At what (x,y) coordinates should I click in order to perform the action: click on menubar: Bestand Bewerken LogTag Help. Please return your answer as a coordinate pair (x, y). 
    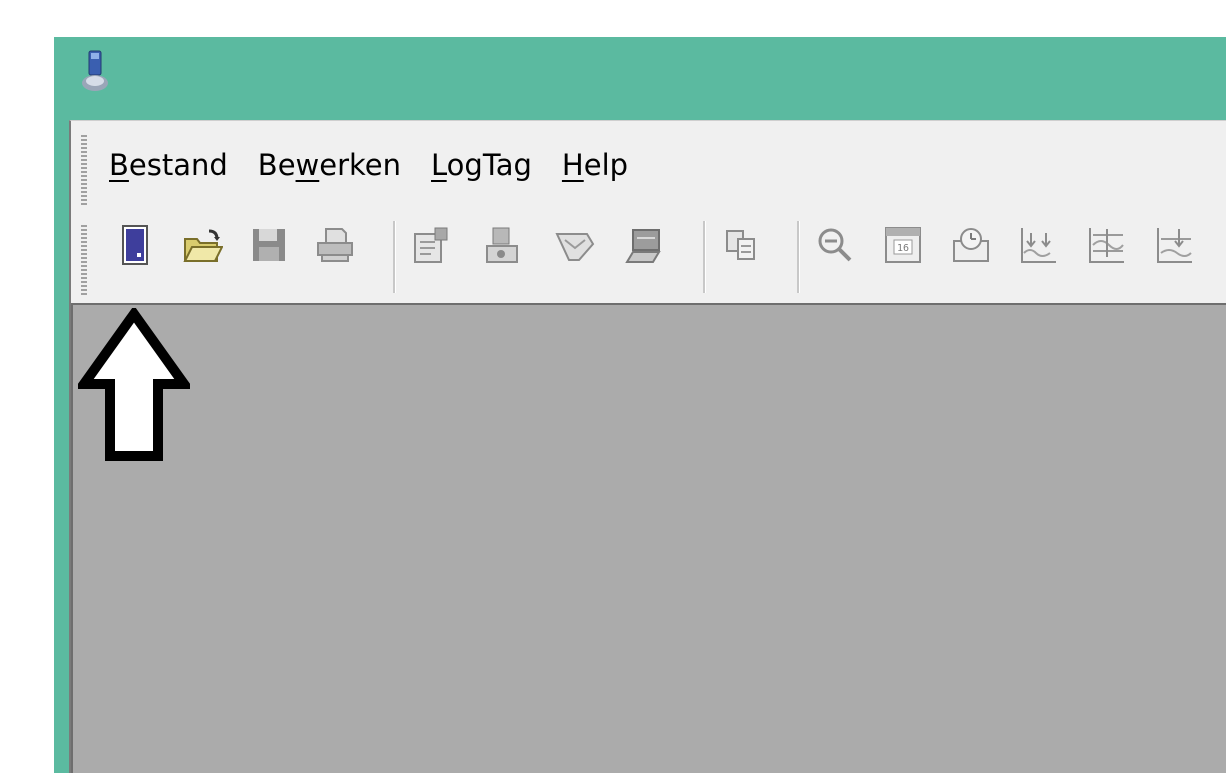
    Looking at the image, I should click on (368, 165).